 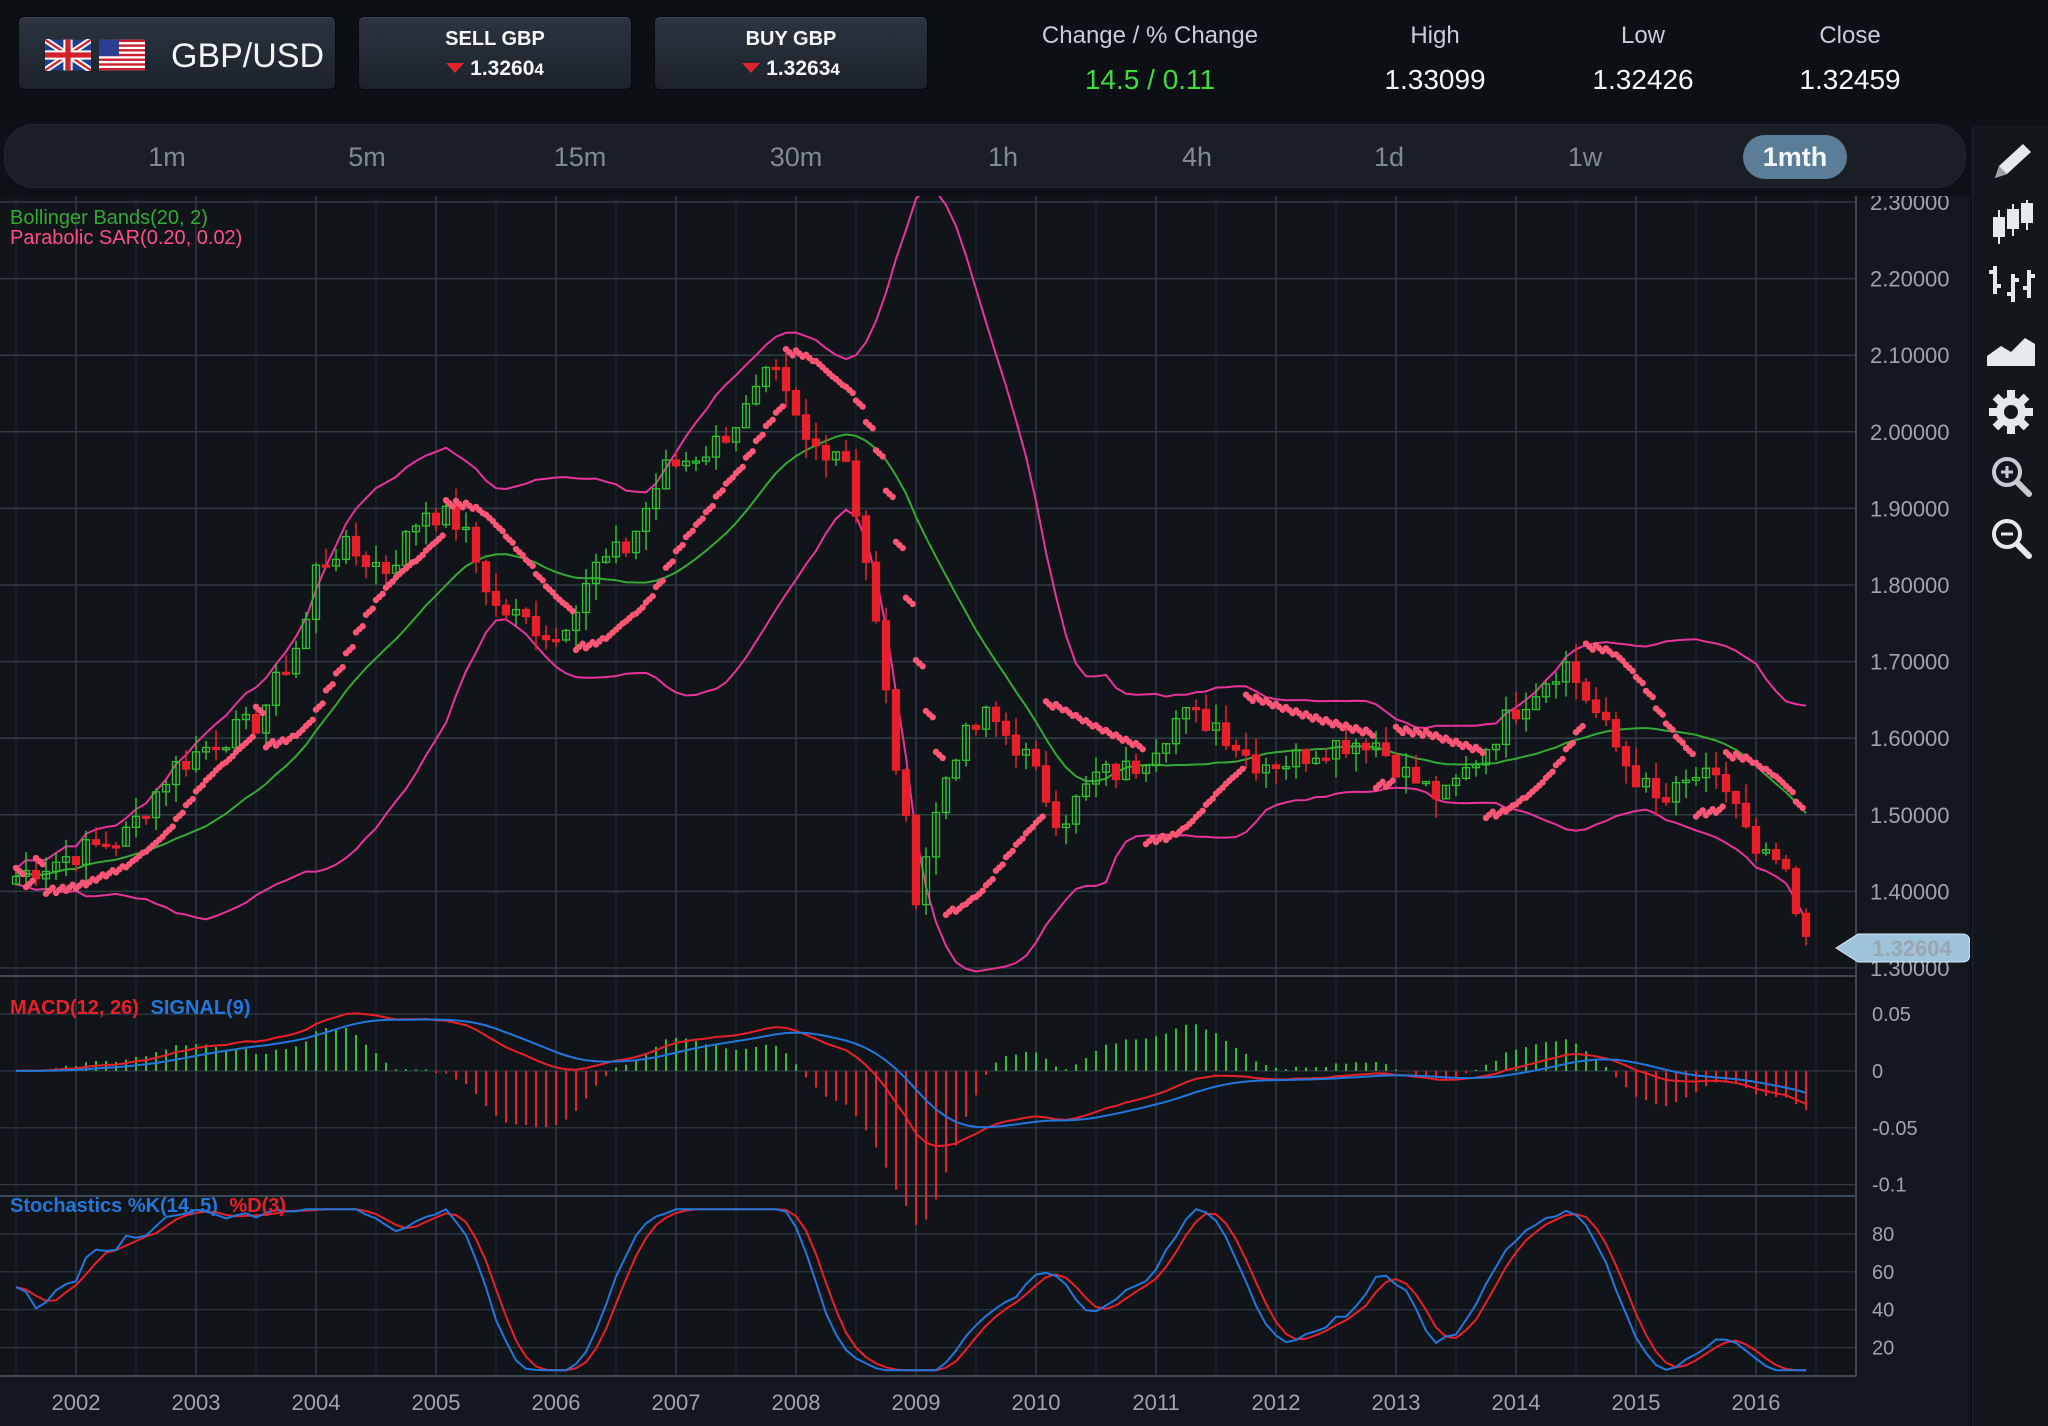 What do you see at coordinates (1643, 35) in the screenshot?
I see `stat-low-label: Low` at bounding box center [1643, 35].